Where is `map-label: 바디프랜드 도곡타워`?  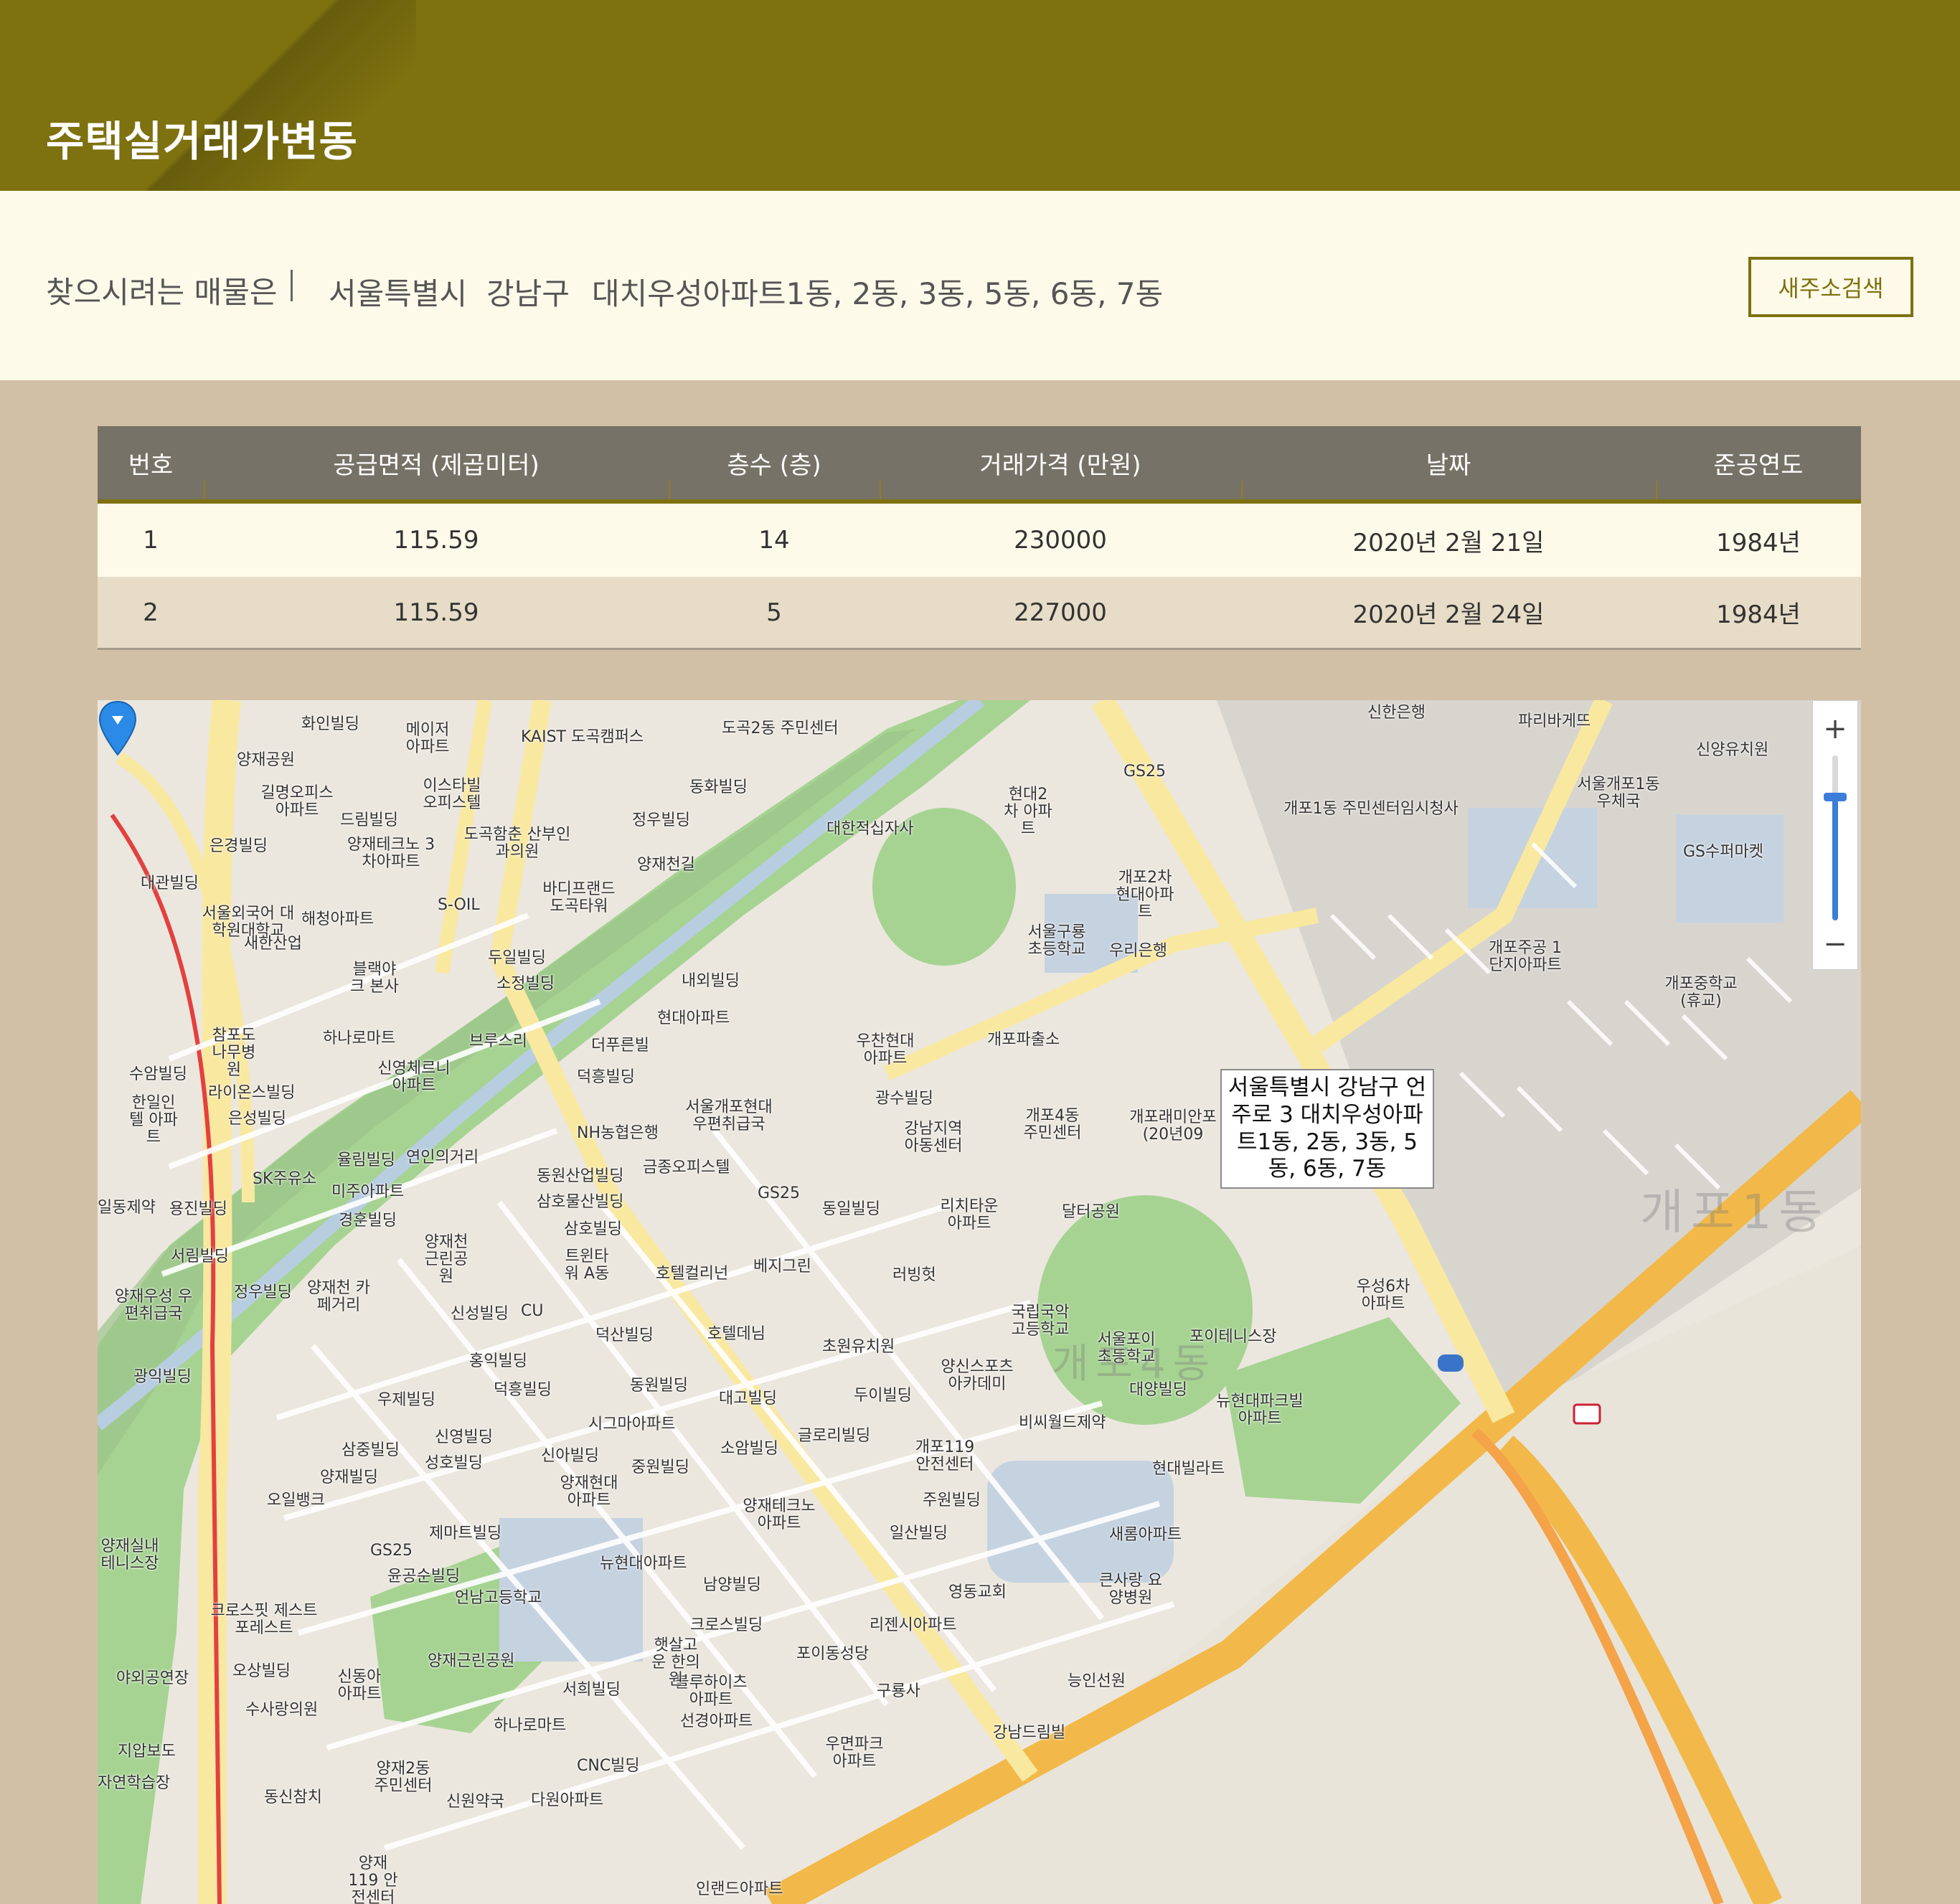
map-label: 바디프랜드 도곡타워 is located at coordinates (579, 898).